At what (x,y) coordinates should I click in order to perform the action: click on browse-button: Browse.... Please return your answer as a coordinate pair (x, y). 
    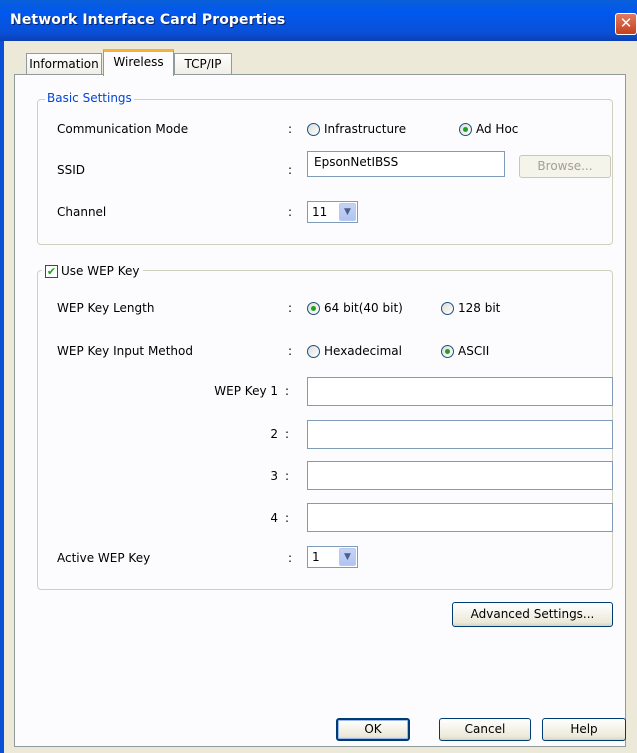
    Looking at the image, I should click on (565, 166).